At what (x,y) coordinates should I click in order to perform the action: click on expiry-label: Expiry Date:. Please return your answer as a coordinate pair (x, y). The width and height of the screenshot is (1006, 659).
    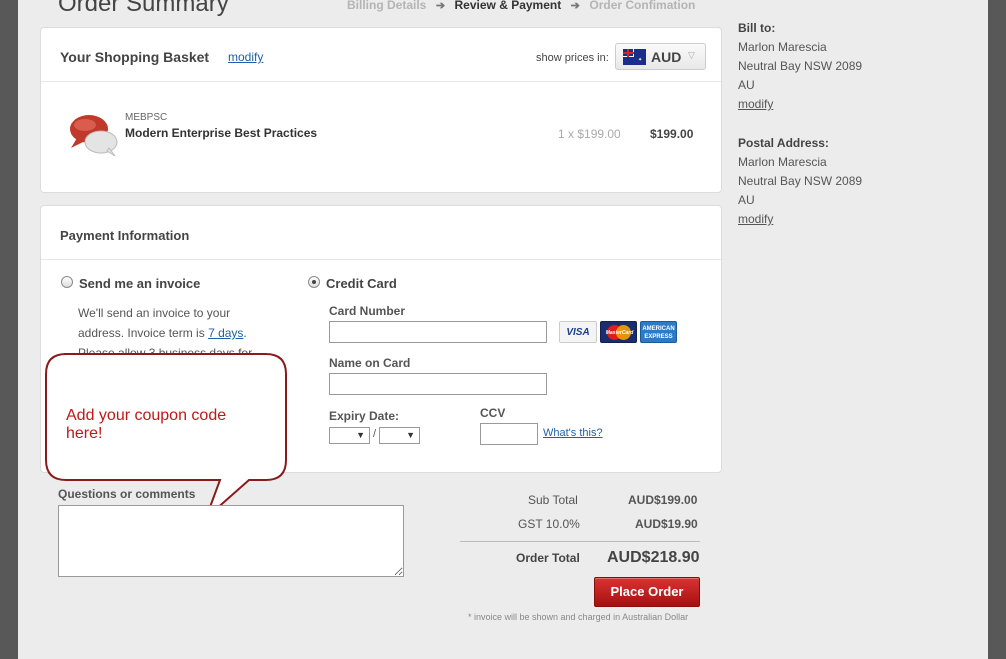
    Looking at the image, I should click on (364, 416).